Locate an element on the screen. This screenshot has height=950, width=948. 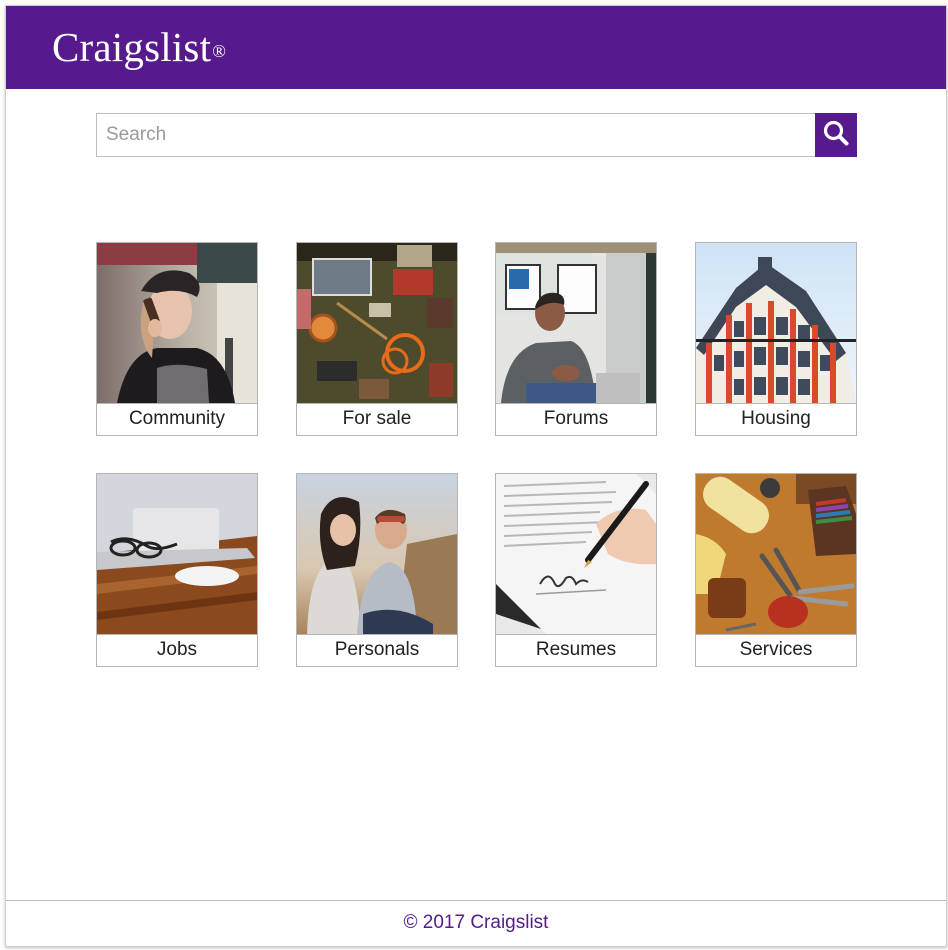
category-label: Housing is located at coordinates (776, 419).